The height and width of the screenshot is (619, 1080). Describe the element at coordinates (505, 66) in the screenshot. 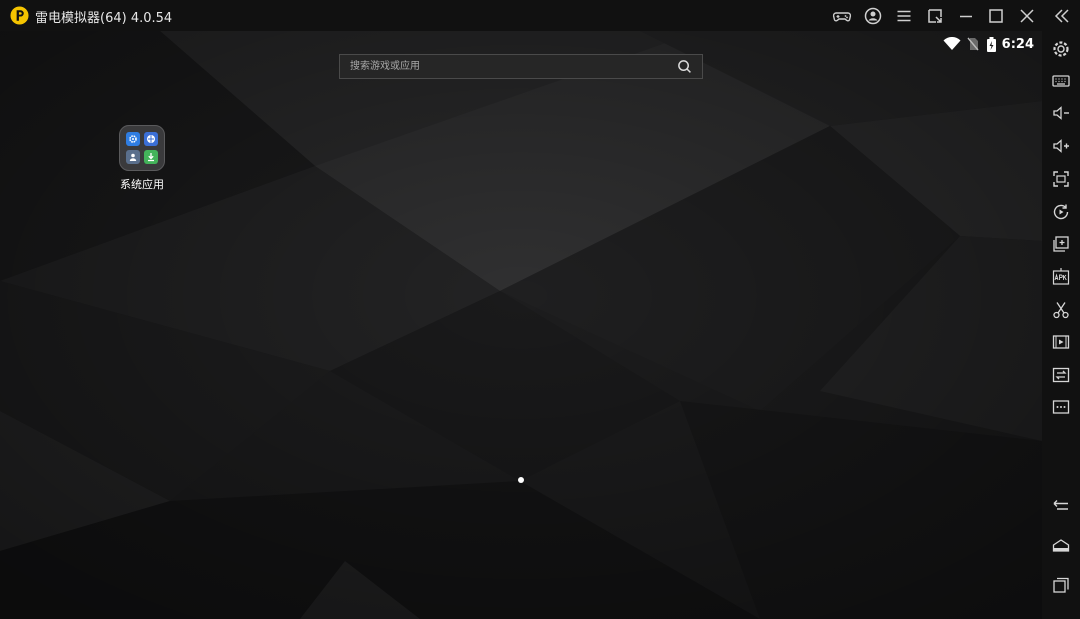

I see `search-input` at that location.